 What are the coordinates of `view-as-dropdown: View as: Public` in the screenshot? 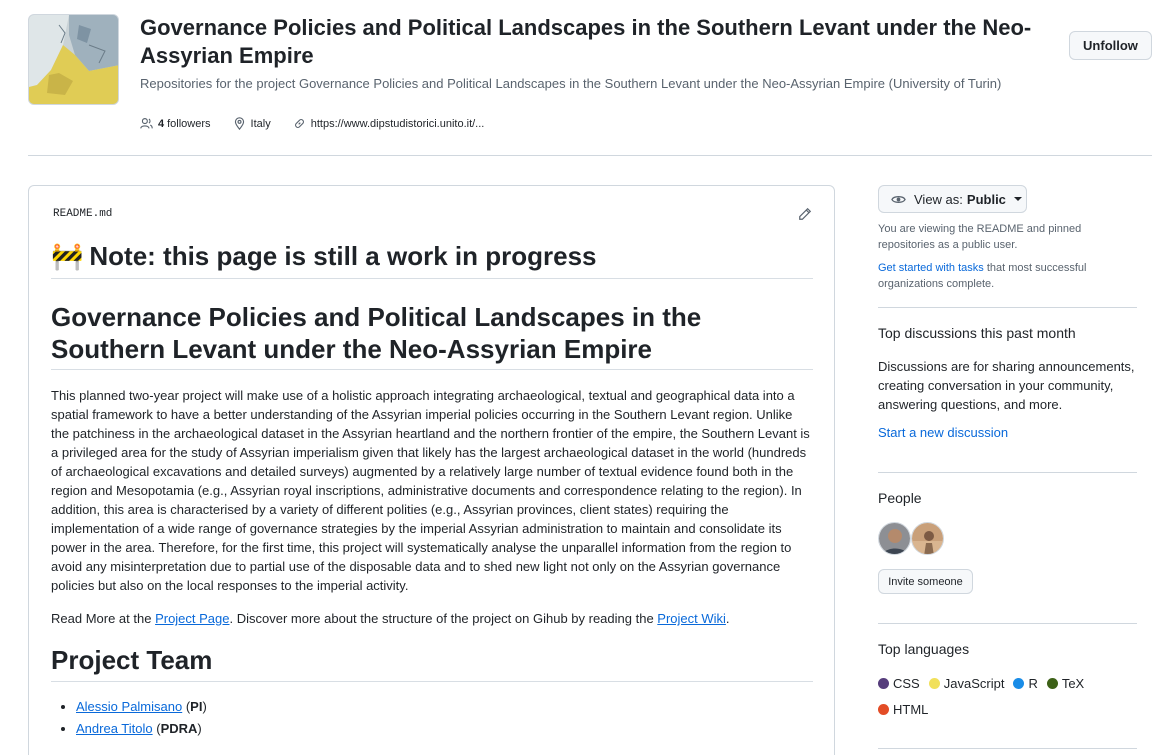 It's located at (952, 199).